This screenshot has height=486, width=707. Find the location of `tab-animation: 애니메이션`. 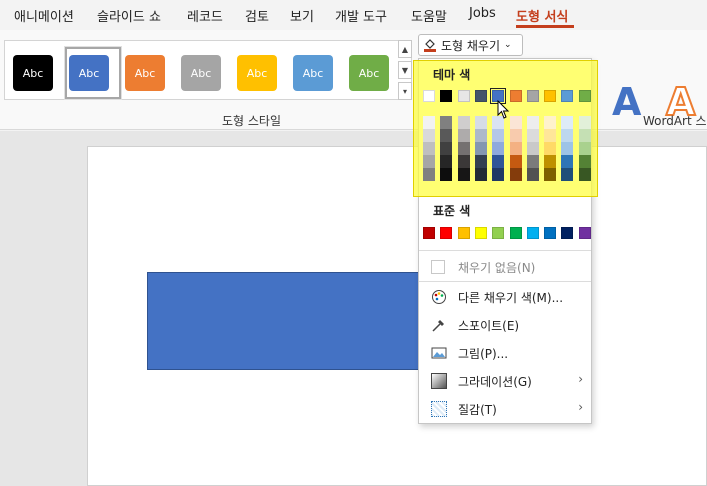

tab-animation: 애니메이션 is located at coordinates (44, 15).